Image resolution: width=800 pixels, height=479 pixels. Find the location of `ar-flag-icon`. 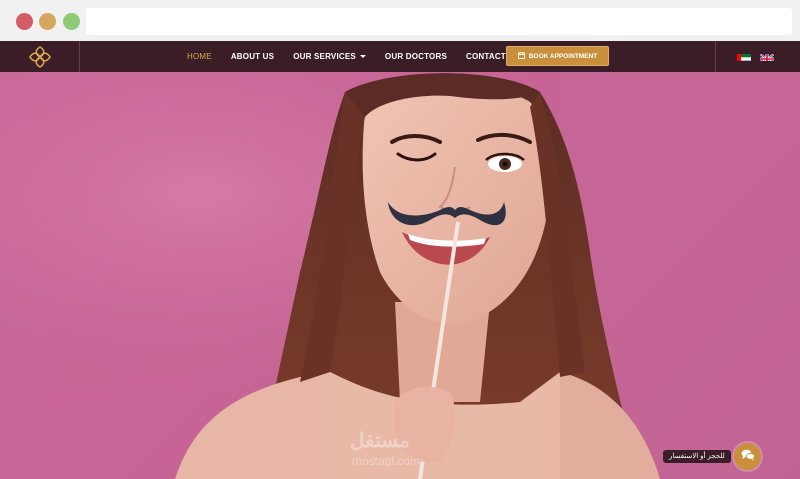

ar-flag-icon is located at coordinates (744, 56).